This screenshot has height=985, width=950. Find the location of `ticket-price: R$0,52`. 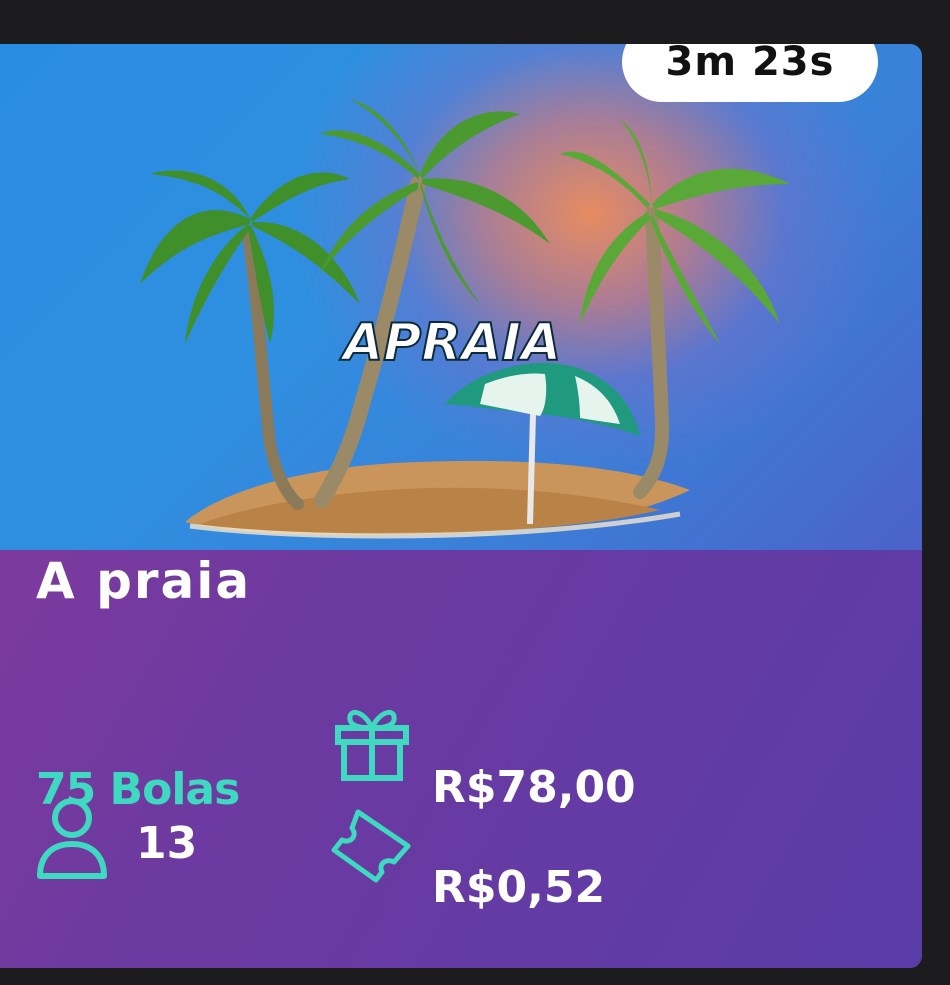

ticket-price: R$0,52 is located at coordinates (519, 887).